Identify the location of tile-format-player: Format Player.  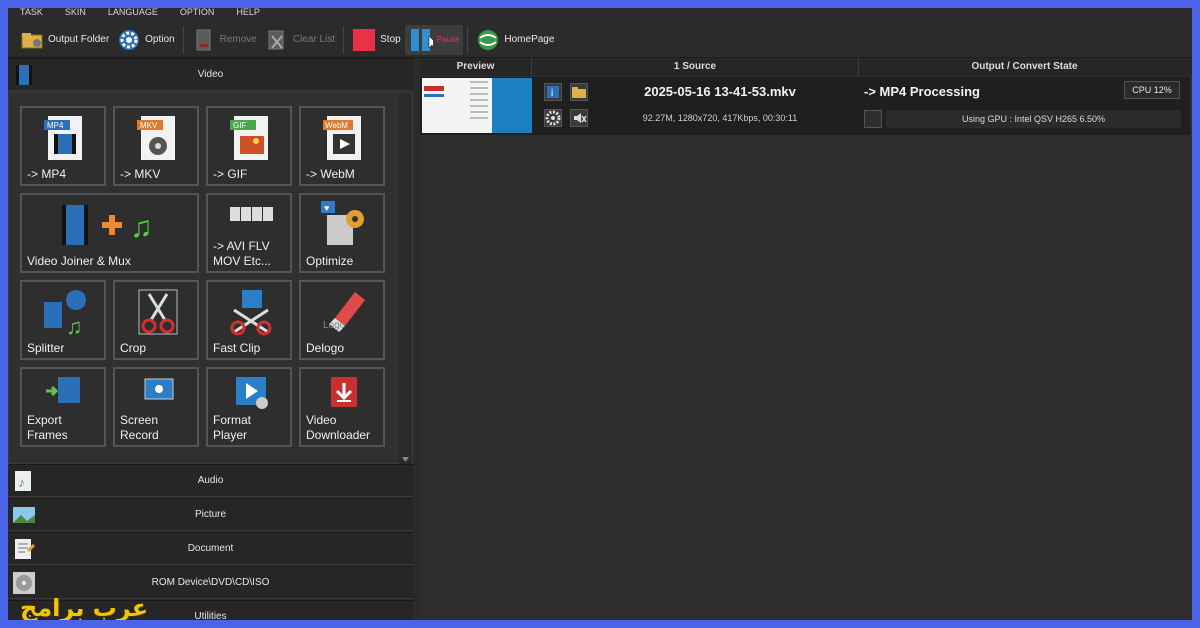
(249, 407).